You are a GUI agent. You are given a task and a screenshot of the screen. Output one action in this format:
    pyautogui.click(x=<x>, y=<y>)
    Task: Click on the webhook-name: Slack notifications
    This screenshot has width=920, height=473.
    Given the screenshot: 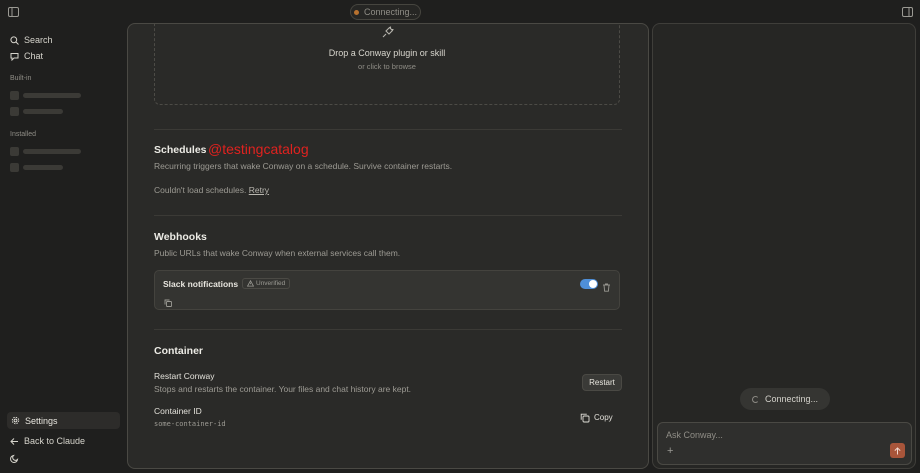 What is the action you would take?
    pyautogui.click(x=201, y=284)
    